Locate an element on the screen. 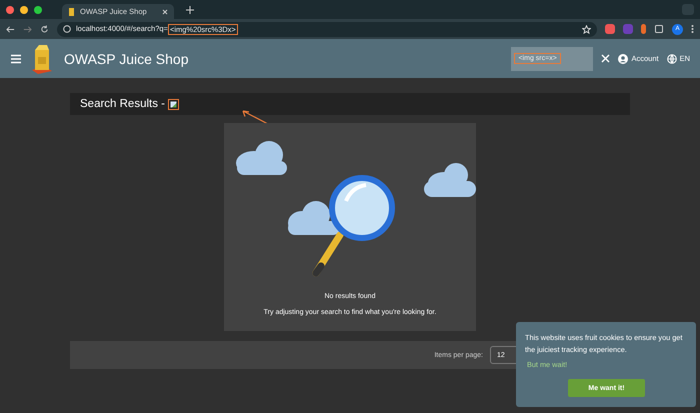 The image size is (700, 413). puzzle-icon is located at coordinates (659, 29).